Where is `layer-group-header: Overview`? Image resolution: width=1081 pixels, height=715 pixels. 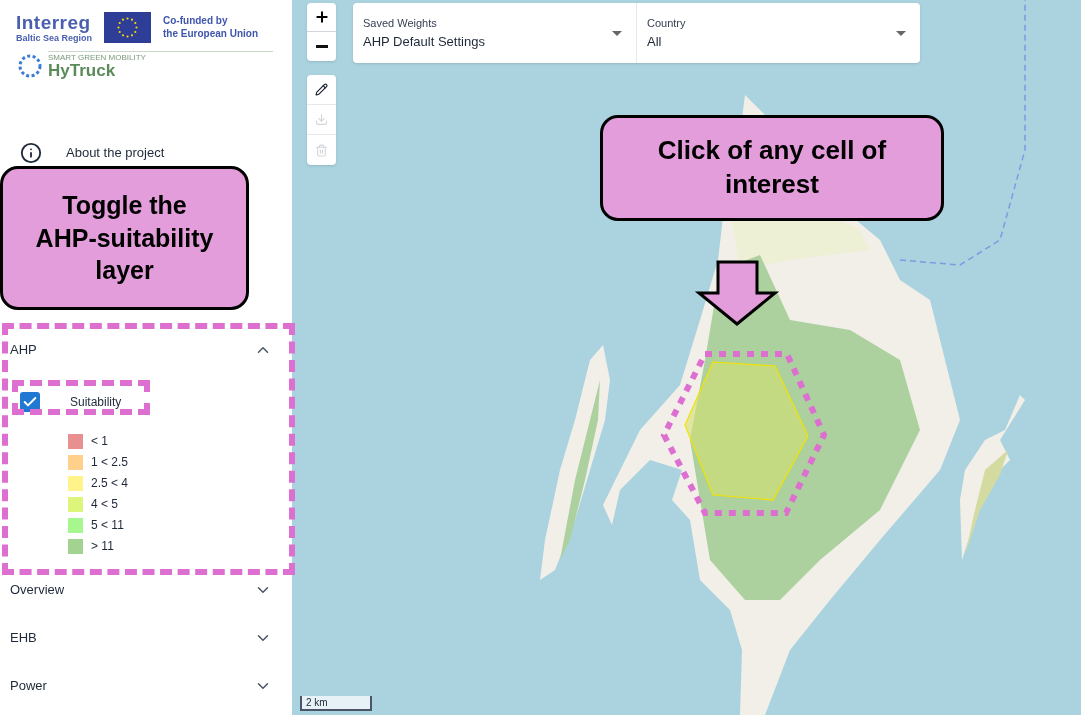 layer-group-header: Overview is located at coordinates (146, 590).